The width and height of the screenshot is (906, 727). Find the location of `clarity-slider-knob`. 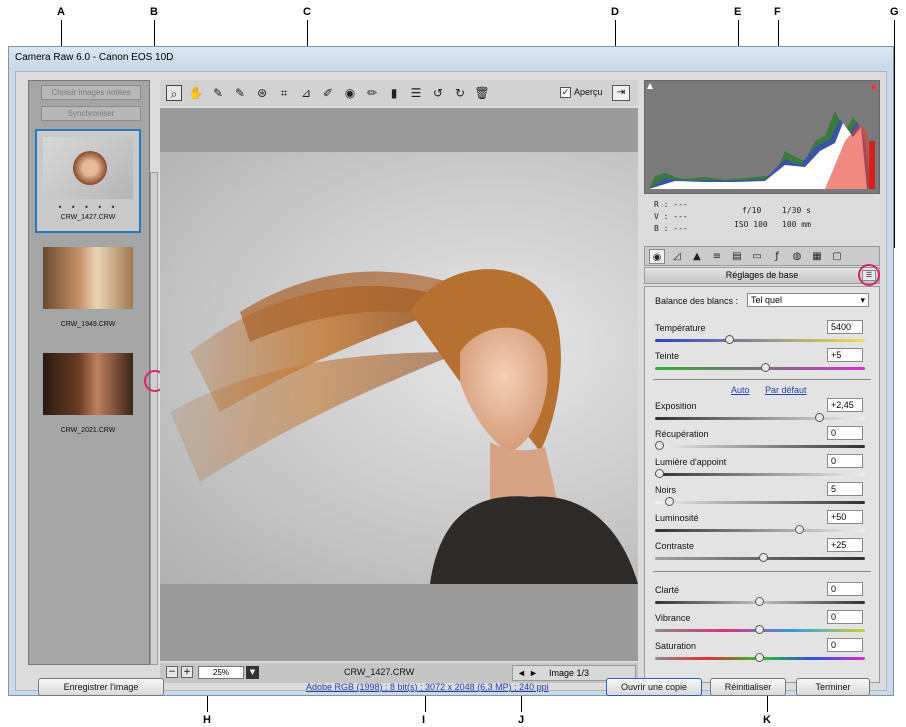

clarity-slider-knob is located at coordinates (759, 601).